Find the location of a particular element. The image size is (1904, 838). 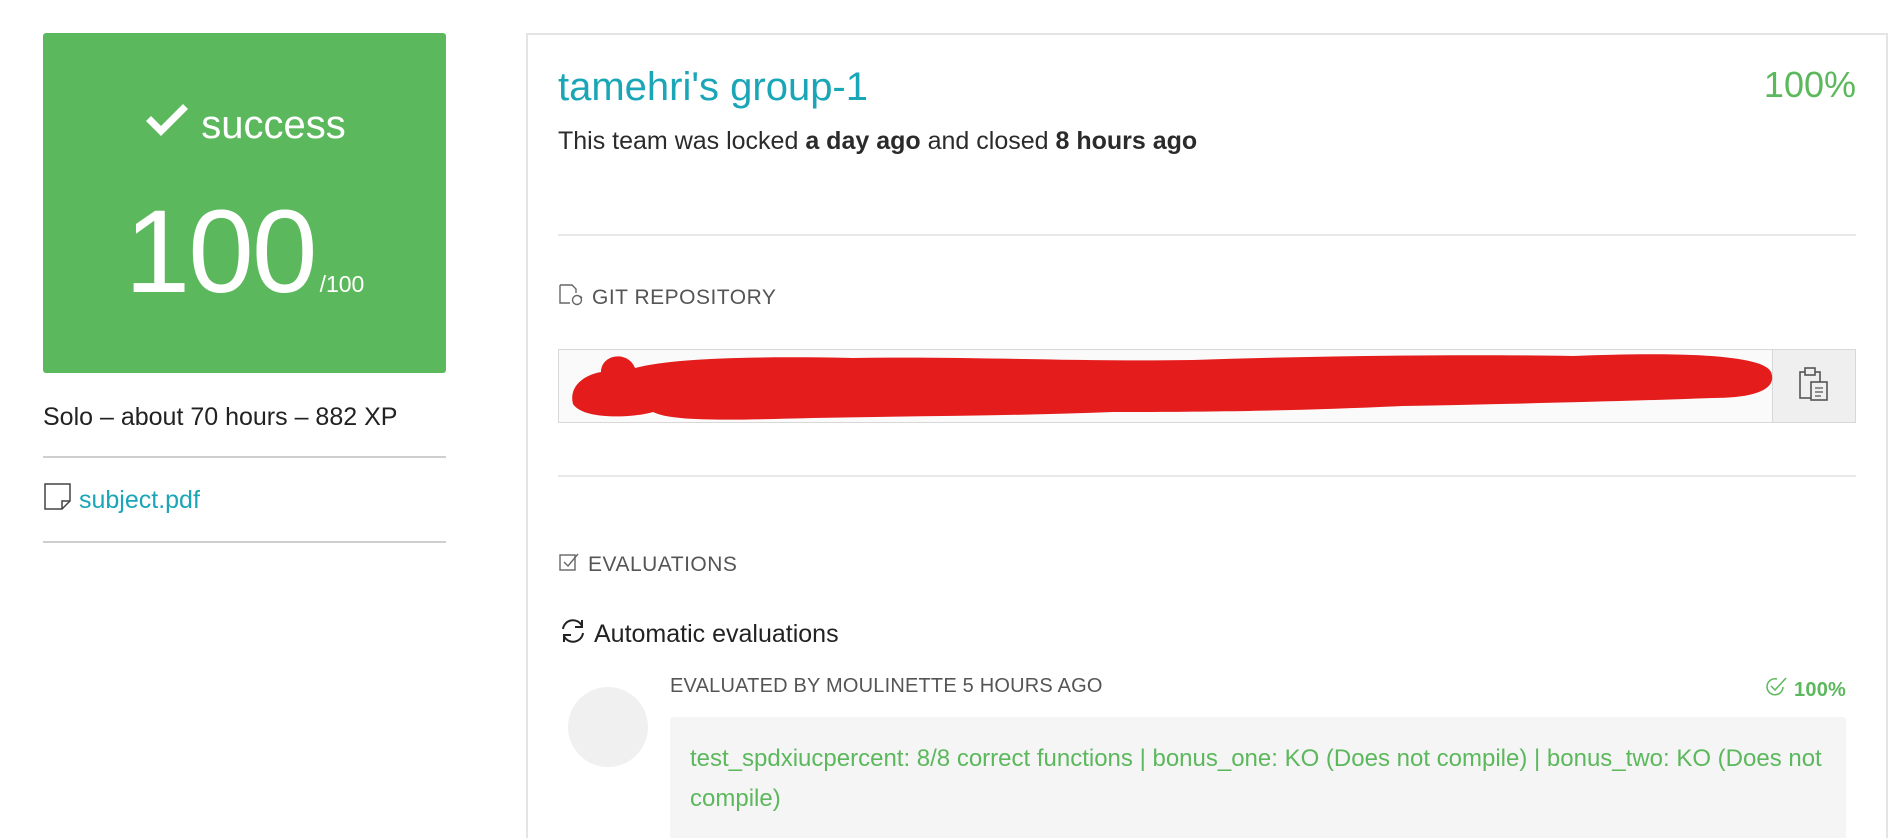

checkbox-icon is located at coordinates (569, 565).